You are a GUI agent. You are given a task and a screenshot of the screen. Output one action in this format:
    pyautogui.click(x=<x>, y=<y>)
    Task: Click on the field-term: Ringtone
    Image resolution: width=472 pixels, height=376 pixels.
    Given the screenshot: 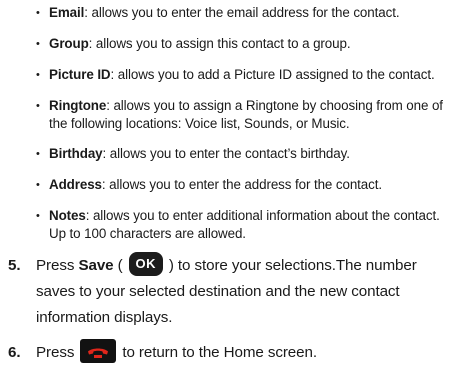 What is the action you would take?
    pyautogui.click(x=78, y=105)
    